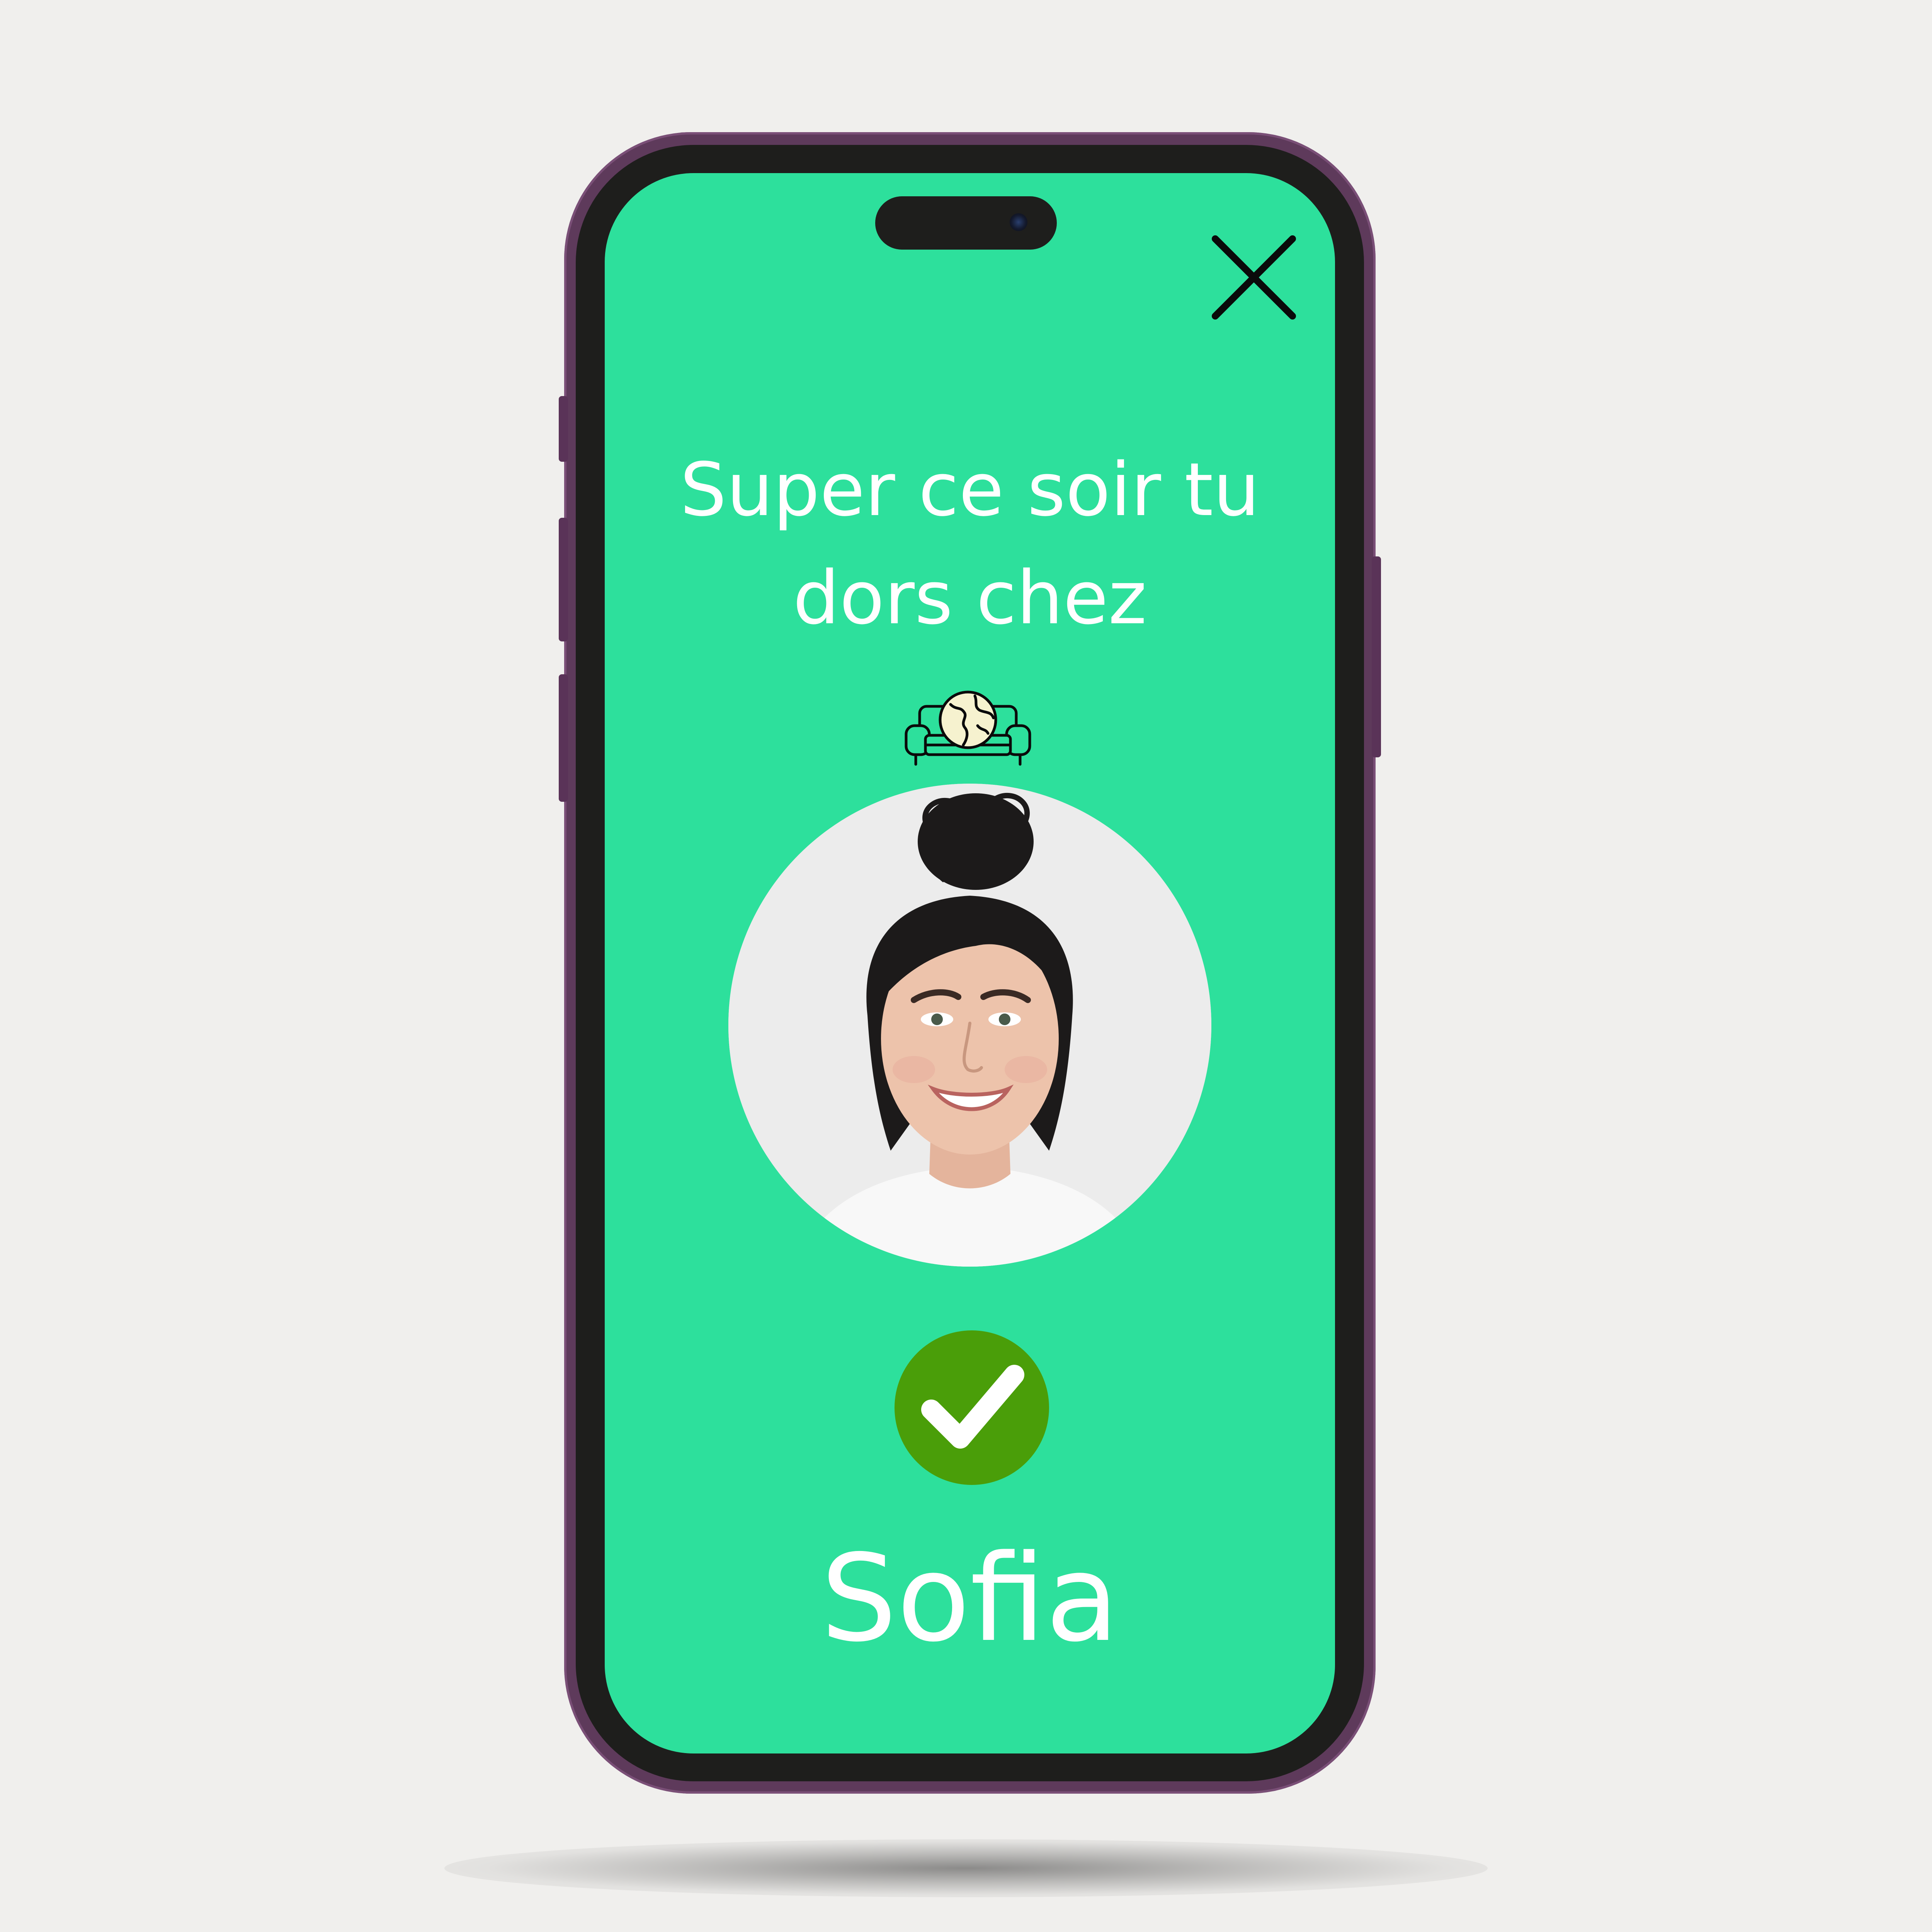 The height and width of the screenshot is (1932, 1932). I want to click on host-name: Sofia, so click(970, 1599).